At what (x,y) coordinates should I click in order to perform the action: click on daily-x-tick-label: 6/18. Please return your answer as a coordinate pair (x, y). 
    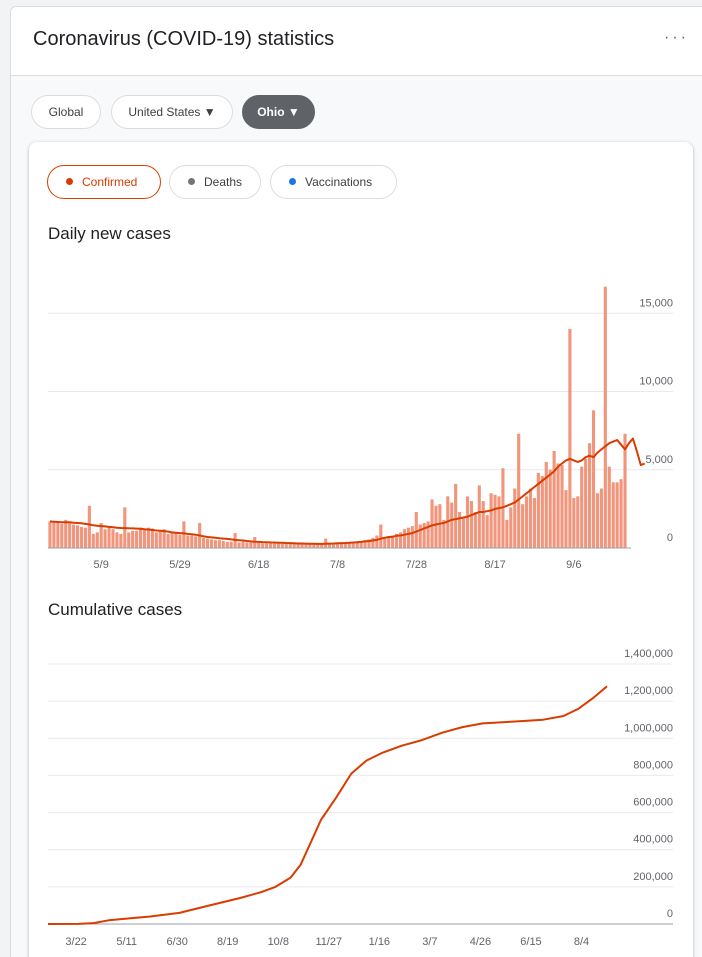
    Looking at the image, I should click on (258, 565).